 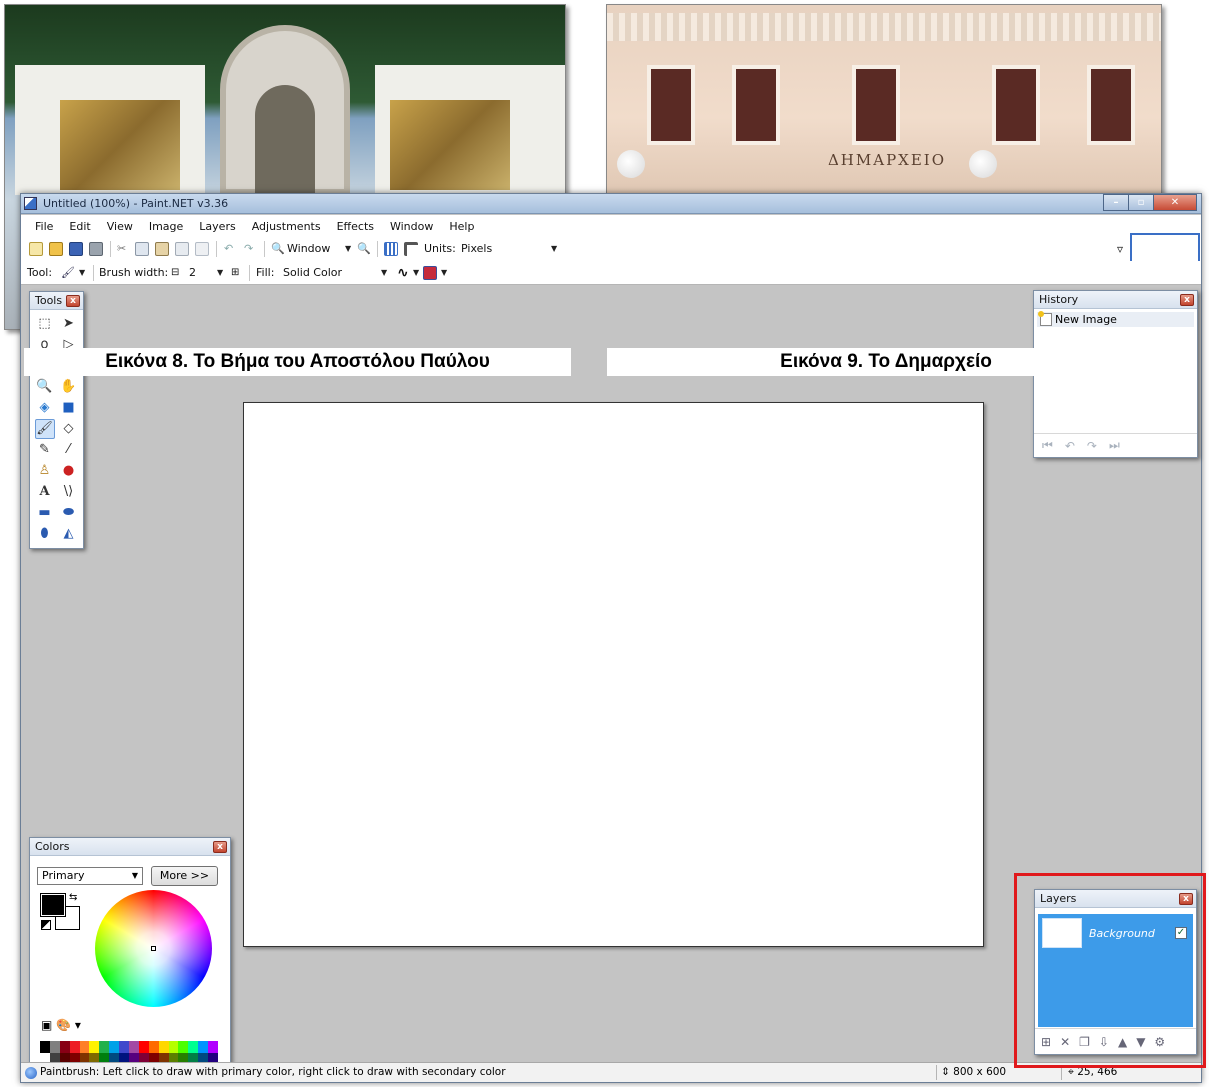 What do you see at coordinates (312, 273) in the screenshot?
I see `fill-dropdown: Solid Color` at bounding box center [312, 273].